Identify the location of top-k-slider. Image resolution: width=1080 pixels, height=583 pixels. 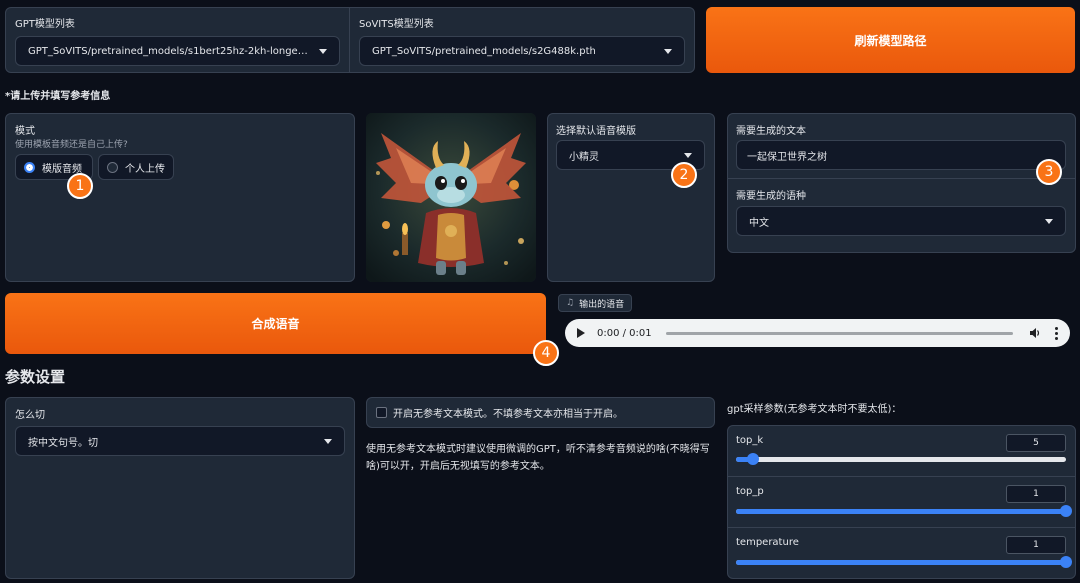
(901, 459).